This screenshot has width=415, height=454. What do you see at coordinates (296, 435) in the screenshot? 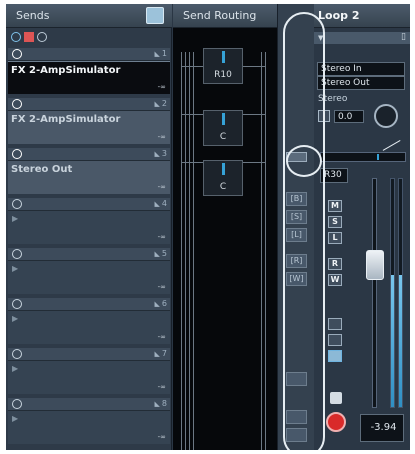
I see `mid-paste-button` at bounding box center [296, 435].